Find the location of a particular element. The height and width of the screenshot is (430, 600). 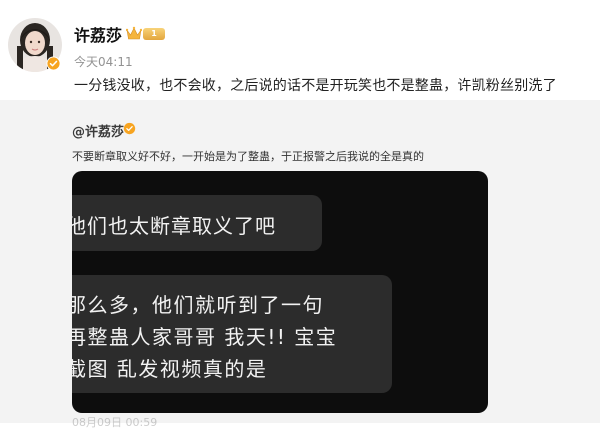

quoted-timestamp: 08月09日 00:59 is located at coordinates (115, 422).